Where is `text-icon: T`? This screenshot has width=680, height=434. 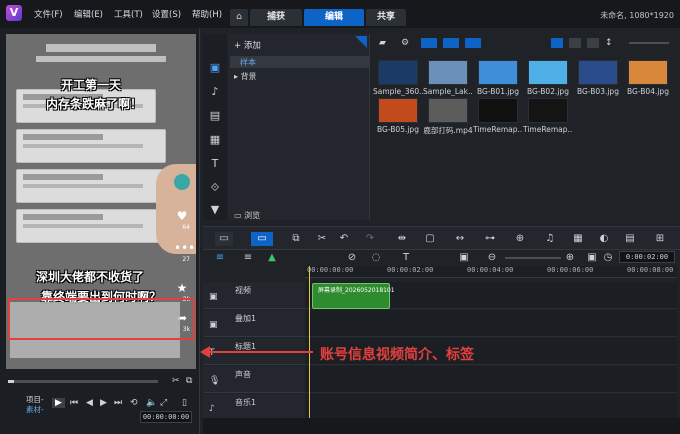
text-icon: T is located at coordinates (406, 258).